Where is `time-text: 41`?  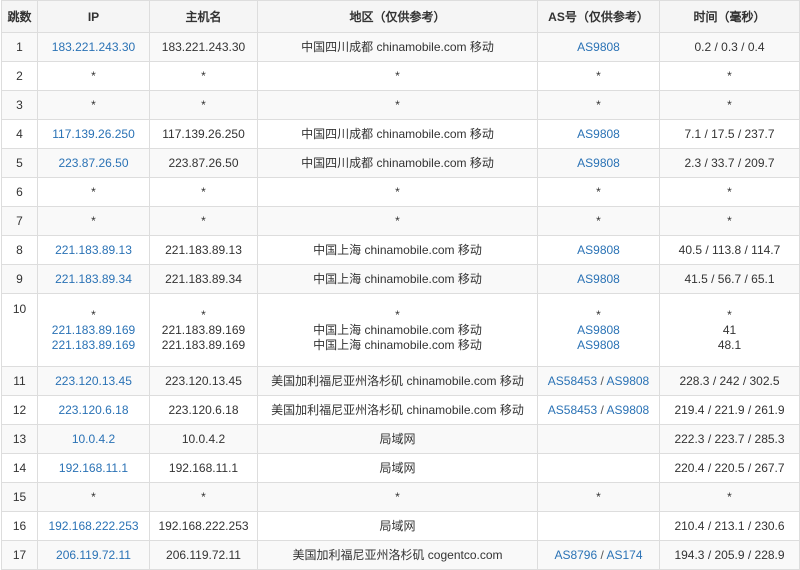
time-text: 41 is located at coordinates (729, 329).